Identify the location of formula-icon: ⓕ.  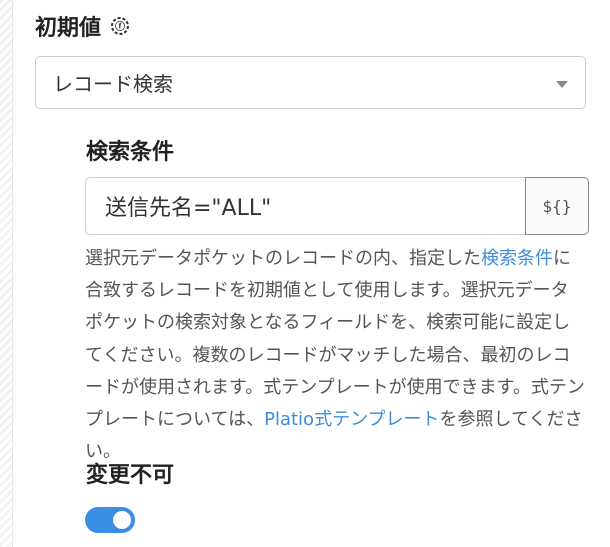
(120, 26).